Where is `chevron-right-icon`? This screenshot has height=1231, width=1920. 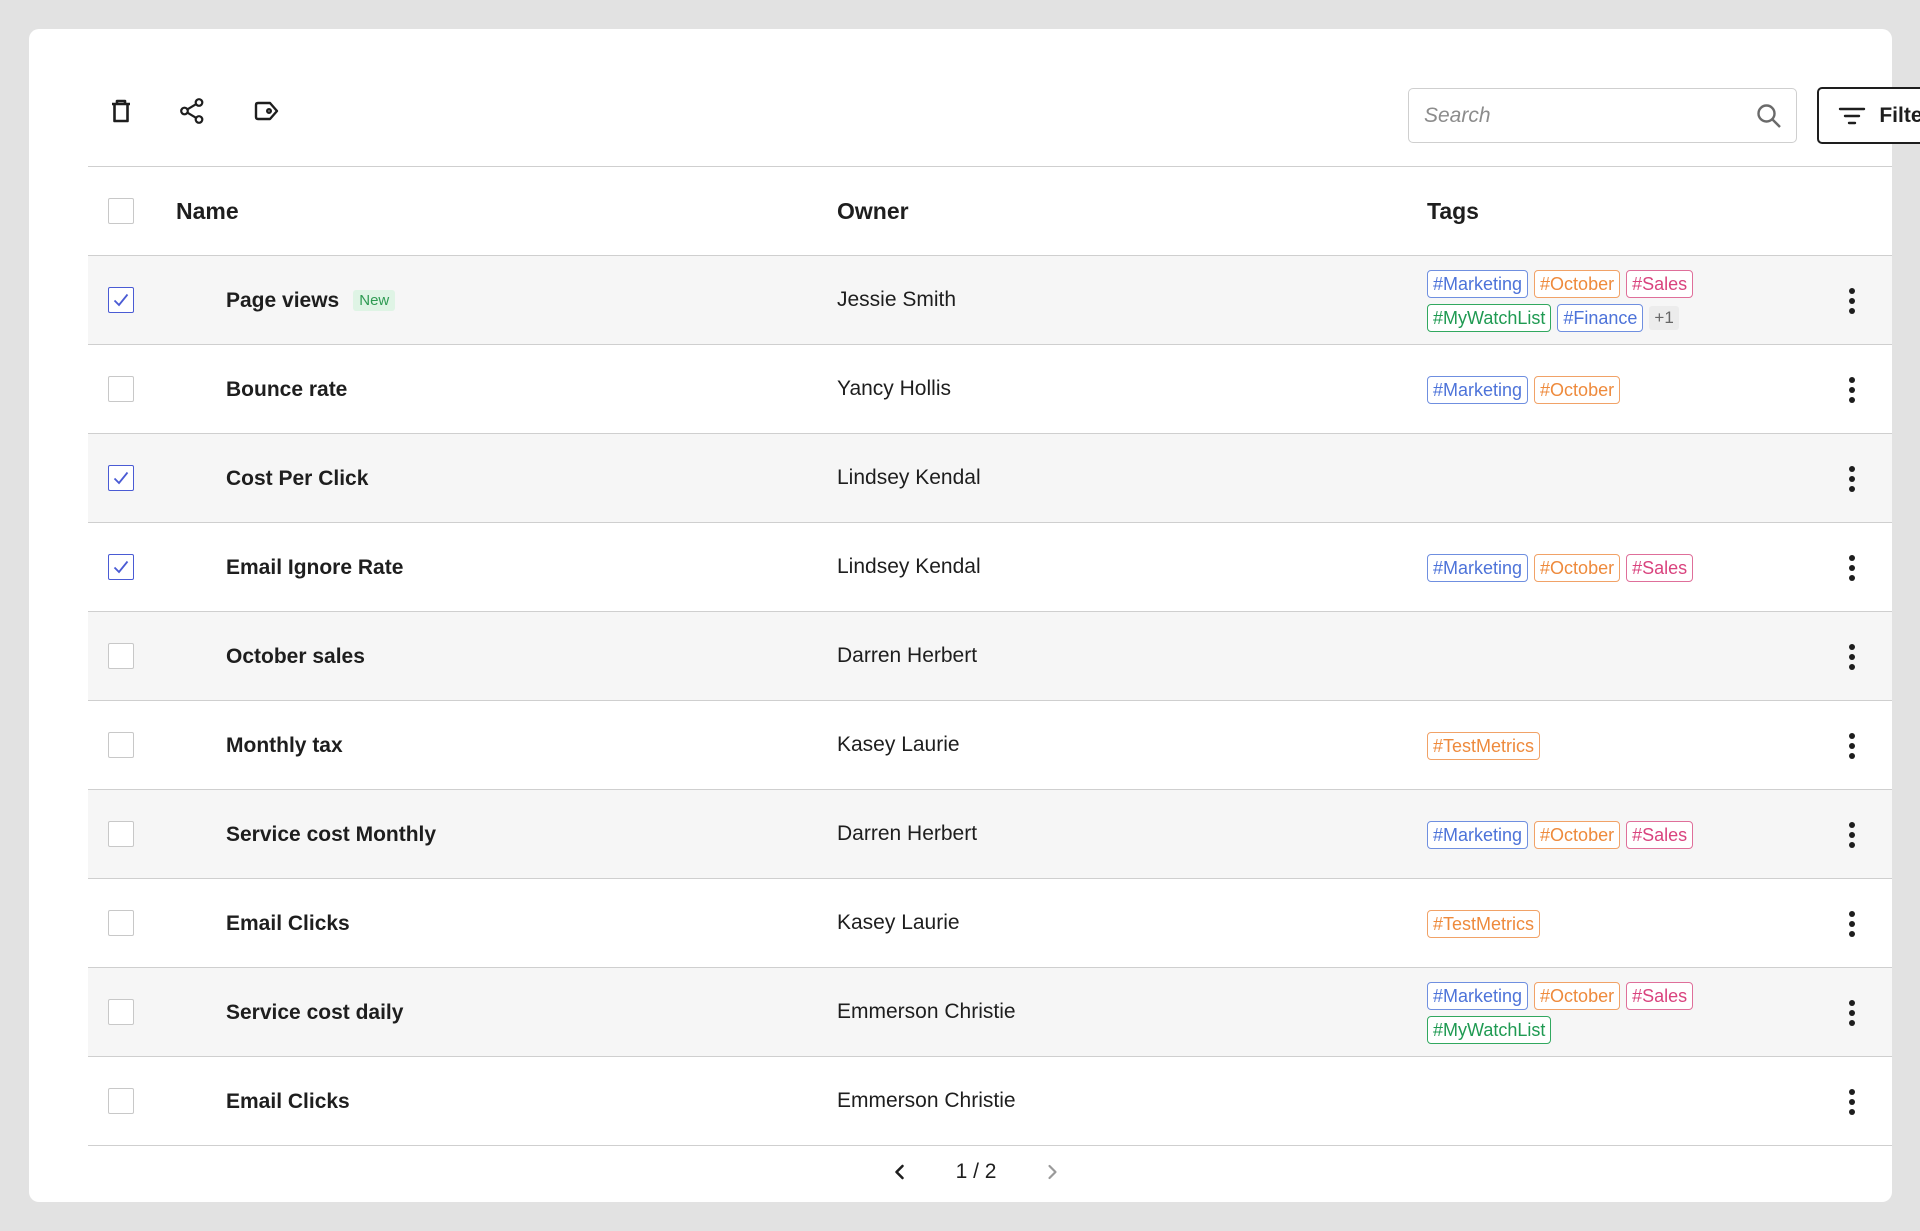 chevron-right-icon is located at coordinates (1052, 1172).